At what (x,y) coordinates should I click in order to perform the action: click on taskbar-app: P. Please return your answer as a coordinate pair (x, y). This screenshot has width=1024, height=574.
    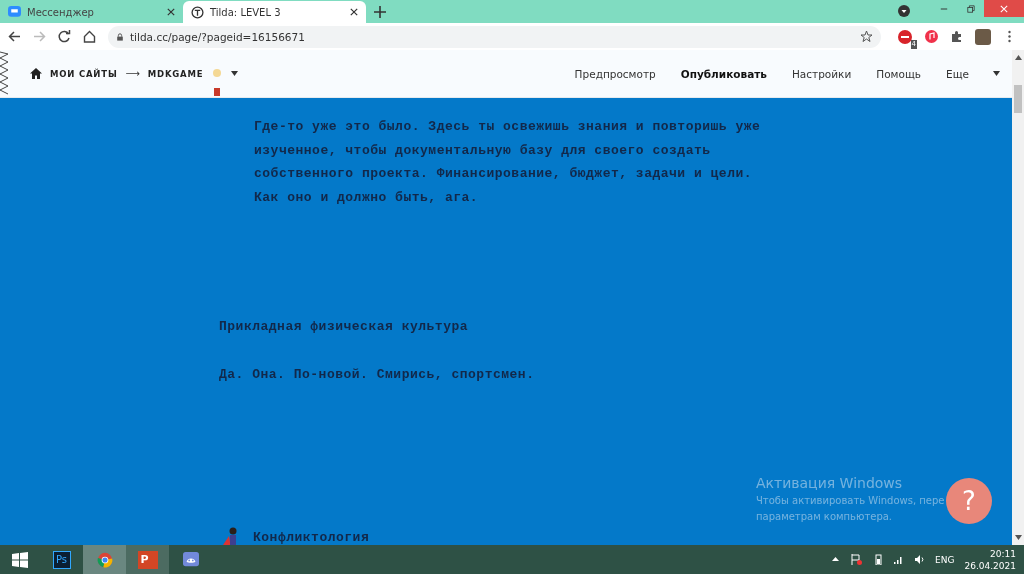
    Looking at the image, I should click on (147, 559).